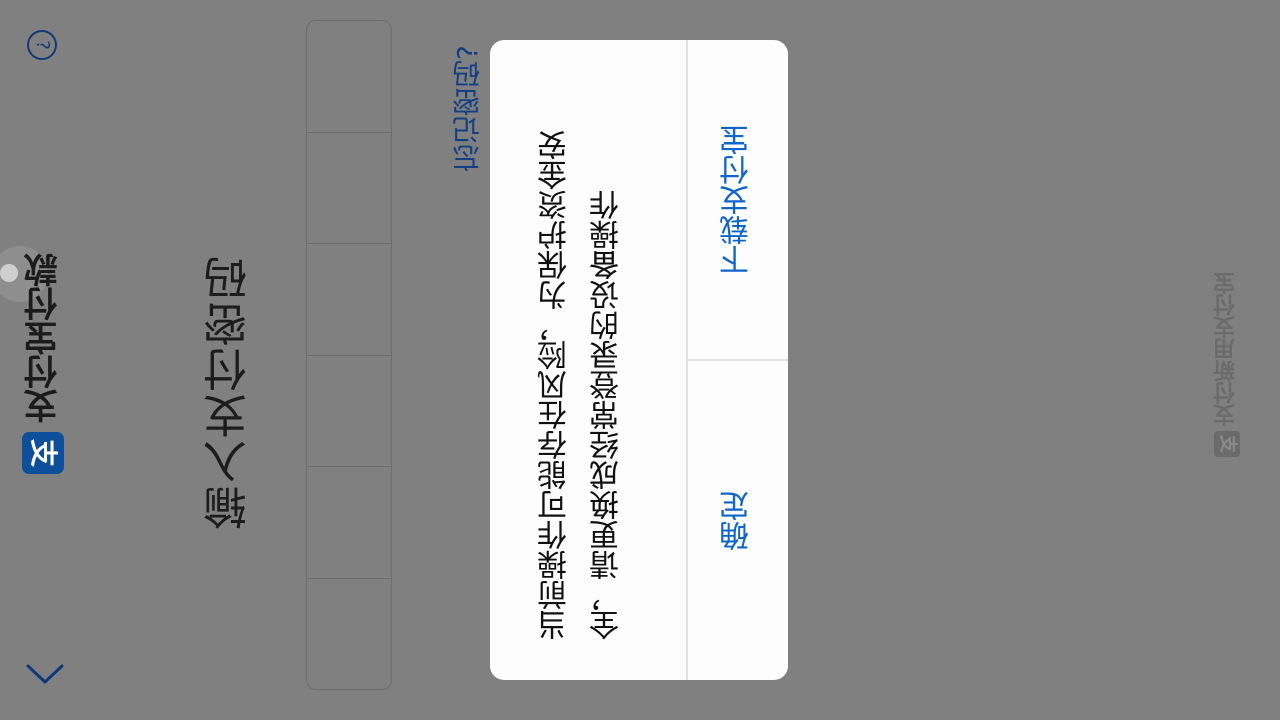 Image resolution: width=1280 pixels, height=720 pixels. Describe the element at coordinates (1226, 349) in the screenshot. I see `watermark-text: 支付新用支付宝` at that location.